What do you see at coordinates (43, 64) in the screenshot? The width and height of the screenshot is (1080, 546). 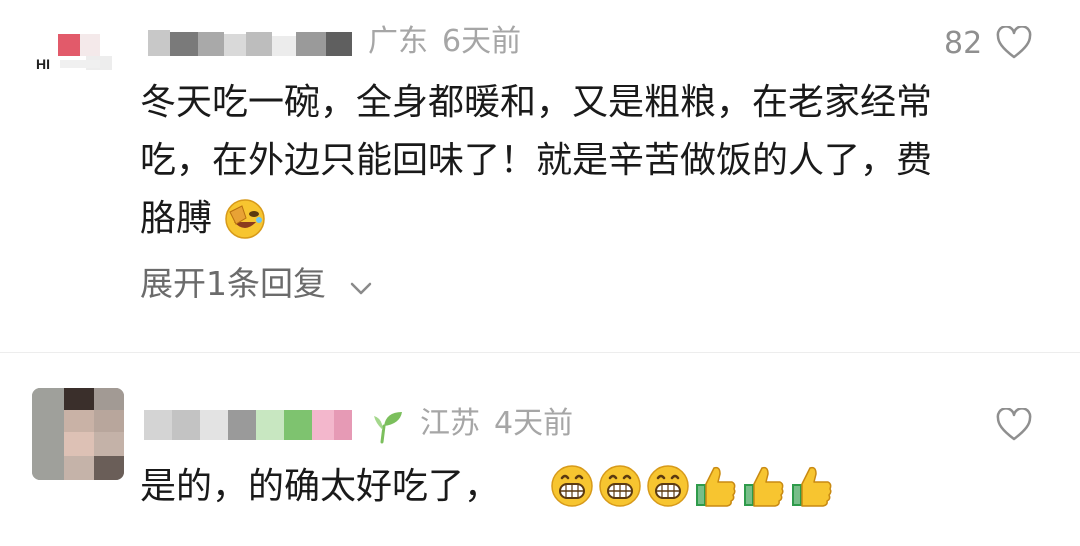 I see `avatar-label: HI` at bounding box center [43, 64].